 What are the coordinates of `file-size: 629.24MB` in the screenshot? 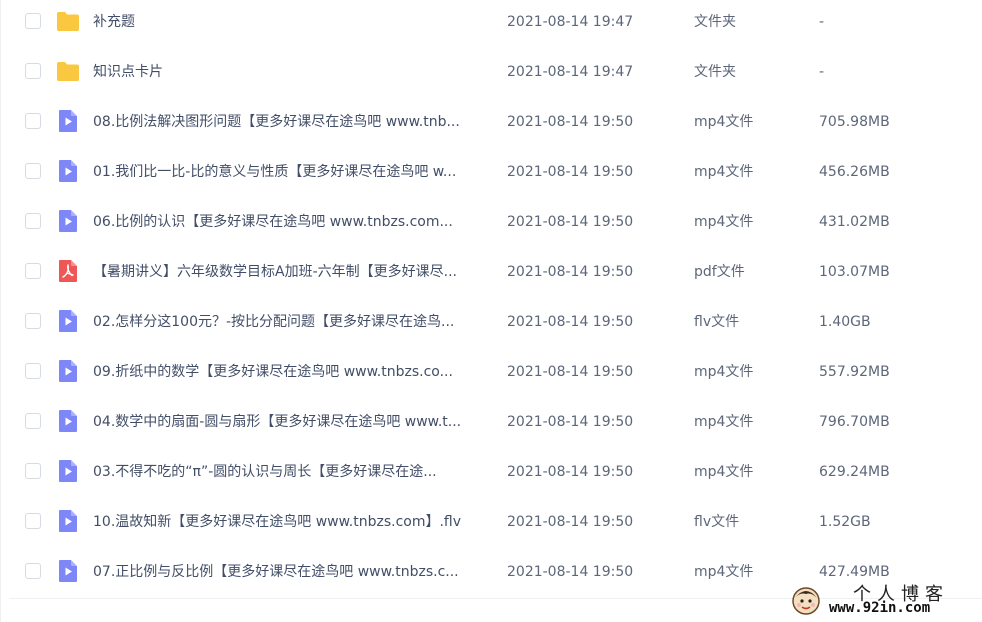 It's located at (854, 472).